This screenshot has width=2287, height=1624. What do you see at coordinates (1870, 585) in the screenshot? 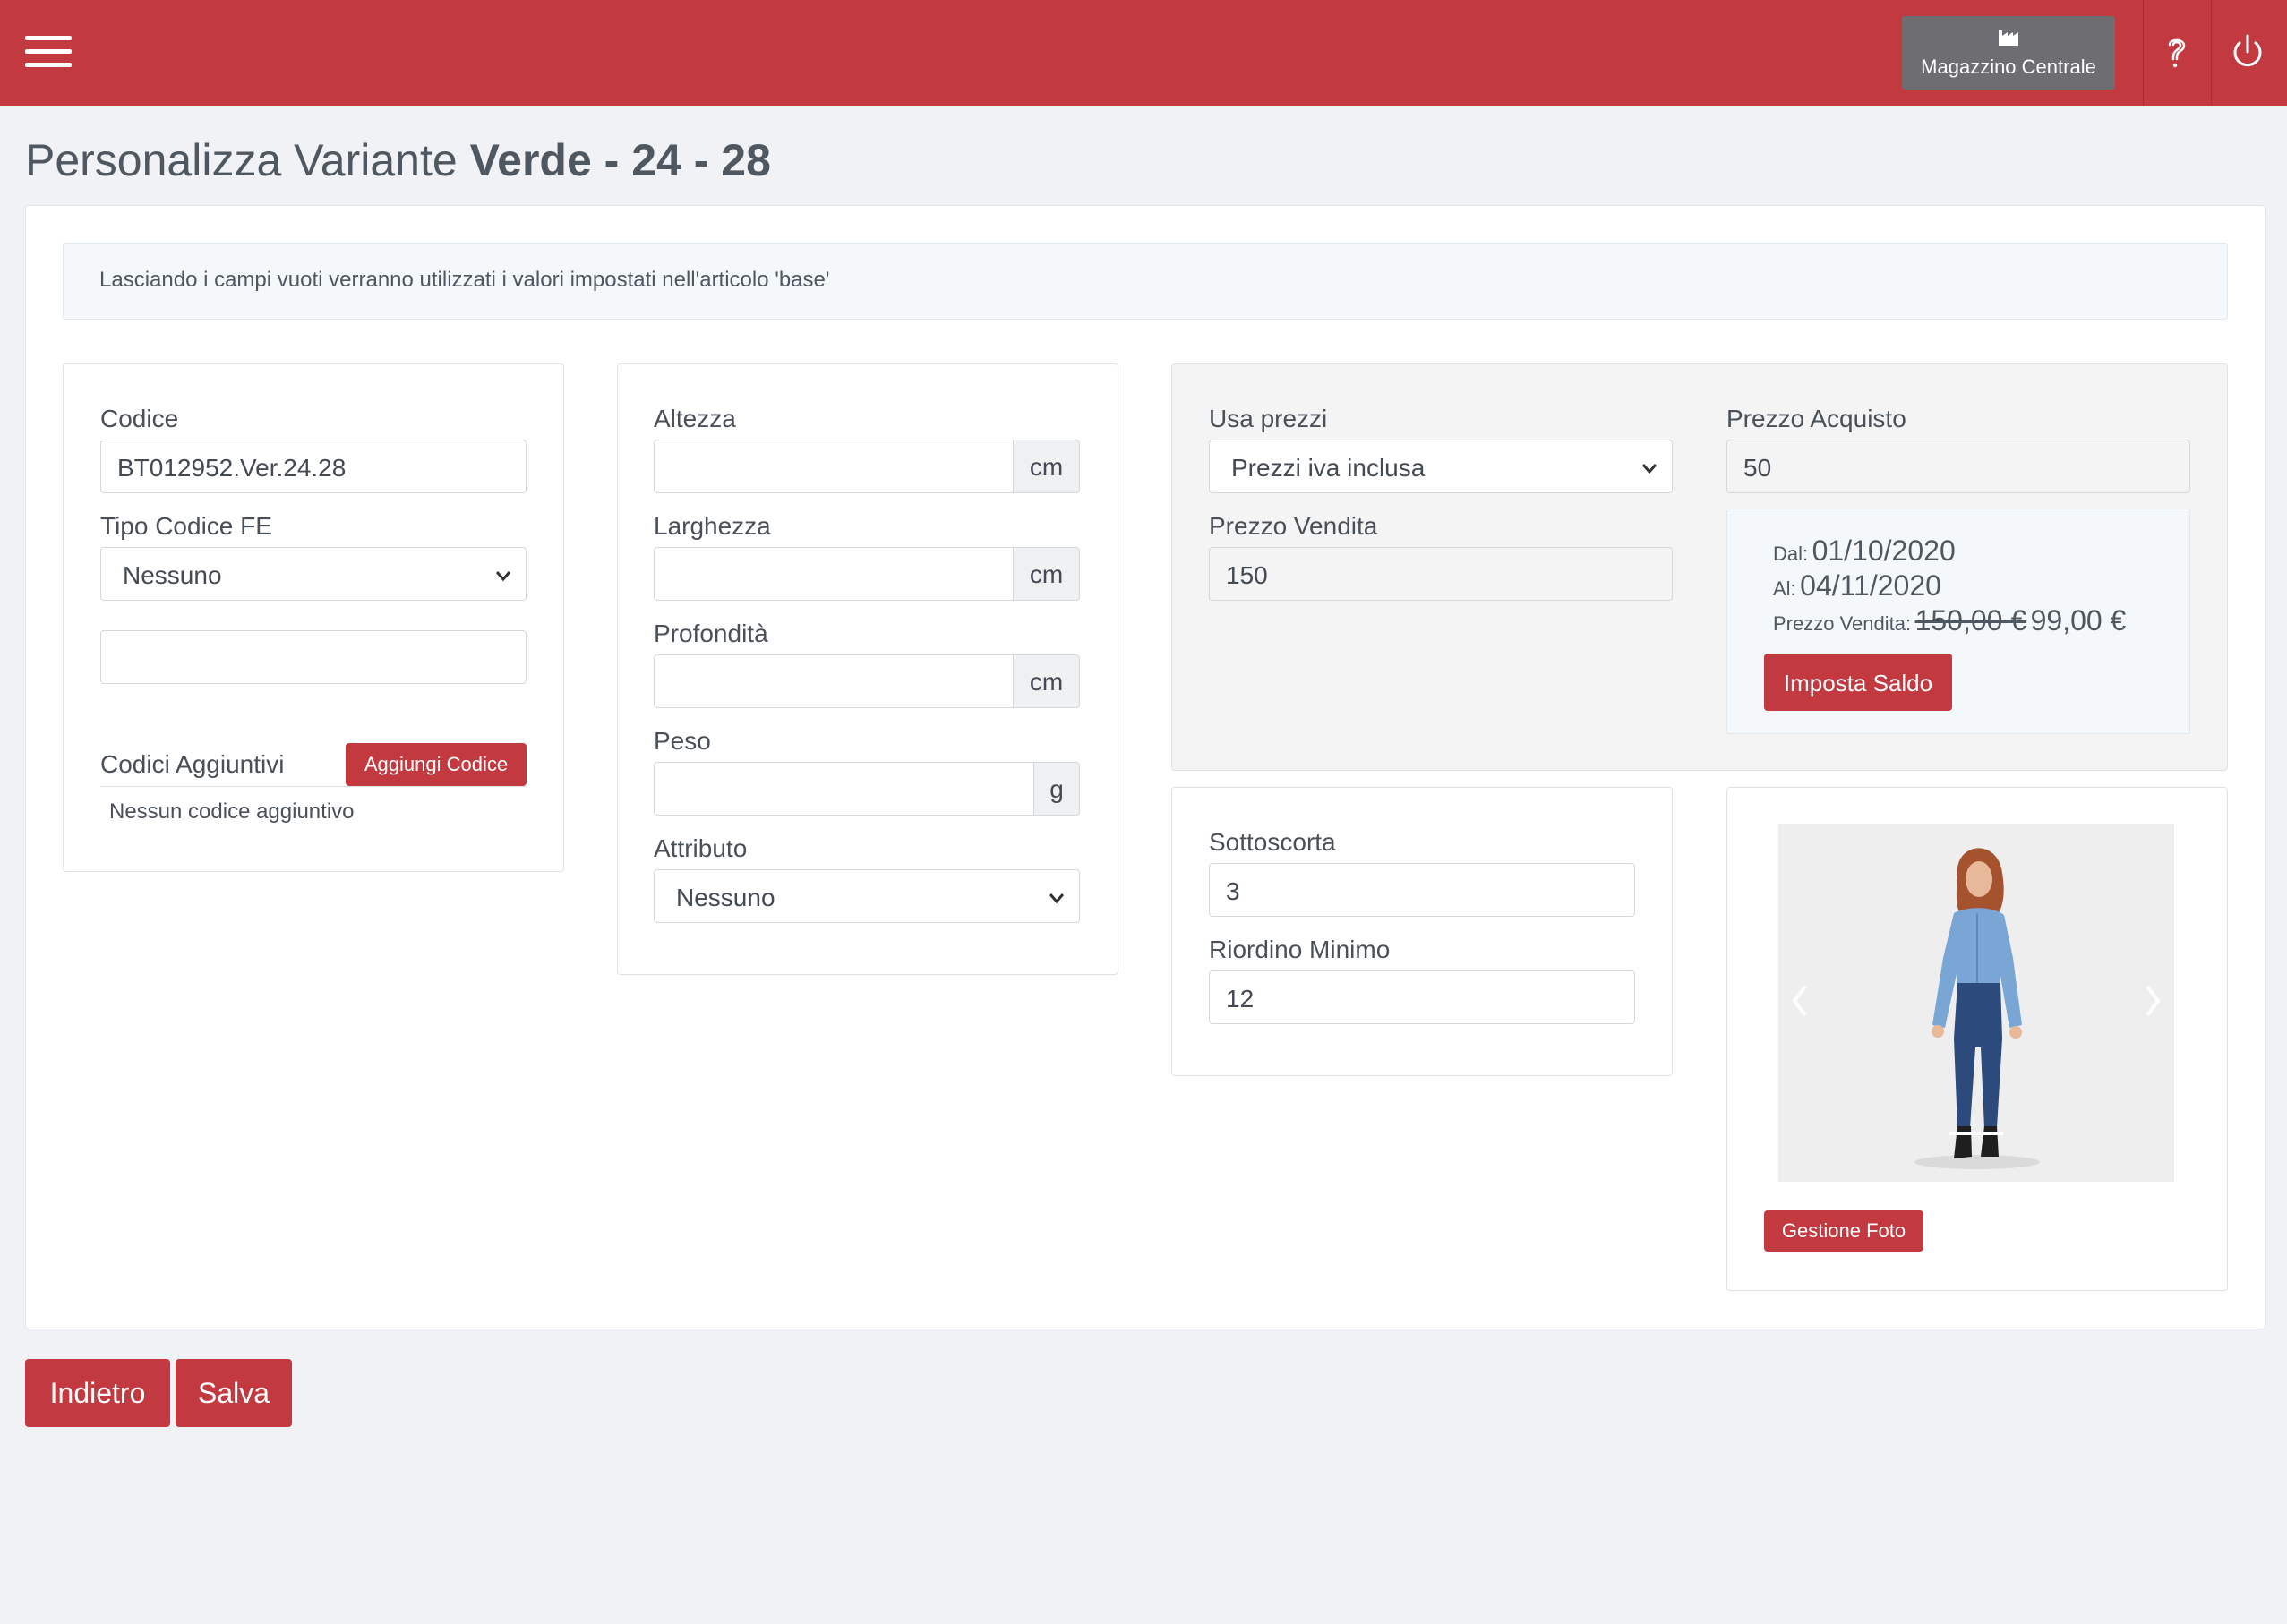
I see `sale-to-value: 04/11/2020` at bounding box center [1870, 585].